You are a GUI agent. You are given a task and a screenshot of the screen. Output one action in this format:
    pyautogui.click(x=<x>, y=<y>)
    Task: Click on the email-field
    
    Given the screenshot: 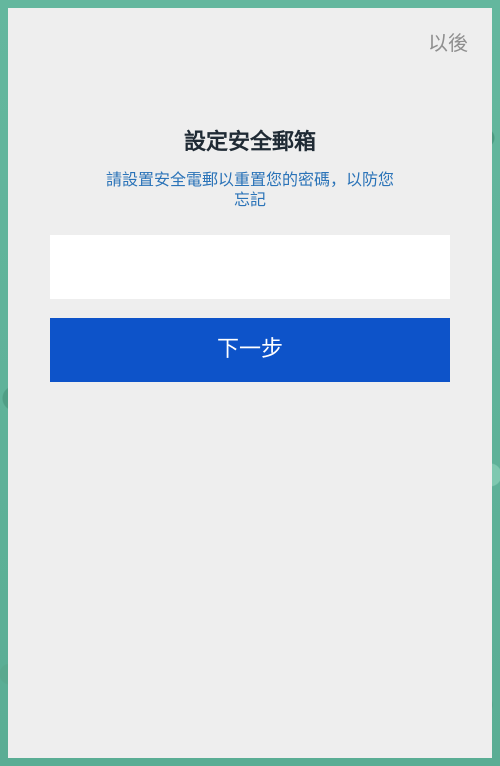 What is the action you would take?
    pyautogui.click(x=250, y=267)
    